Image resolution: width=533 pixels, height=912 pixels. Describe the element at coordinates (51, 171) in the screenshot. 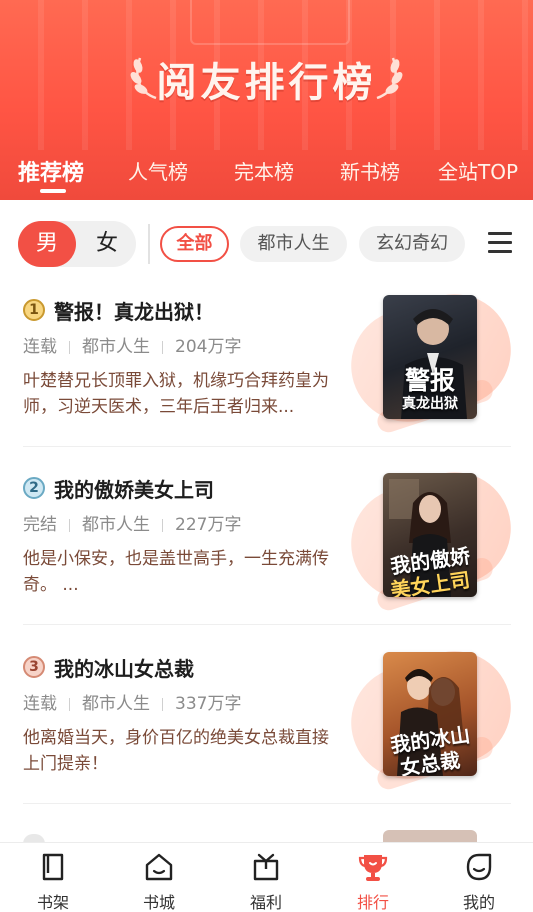

I see `tab-recommend: 推荐榜` at that location.